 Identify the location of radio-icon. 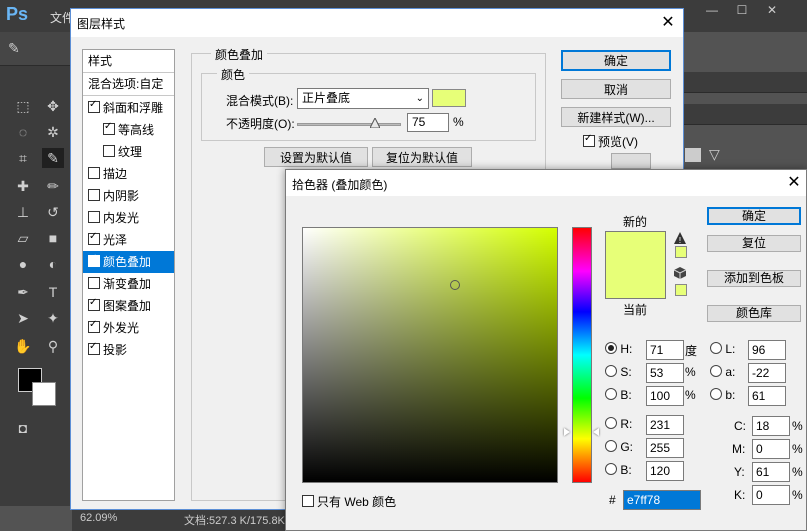
(611, 469).